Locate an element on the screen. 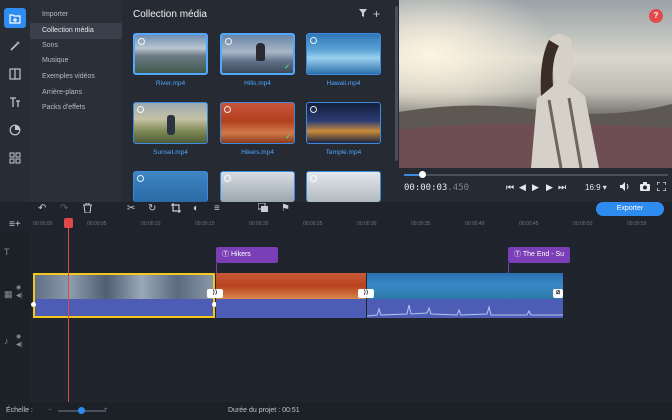 This screenshot has height=420, width=672. media-caption: Temple.mp4 is located at coordinates (343, 152).